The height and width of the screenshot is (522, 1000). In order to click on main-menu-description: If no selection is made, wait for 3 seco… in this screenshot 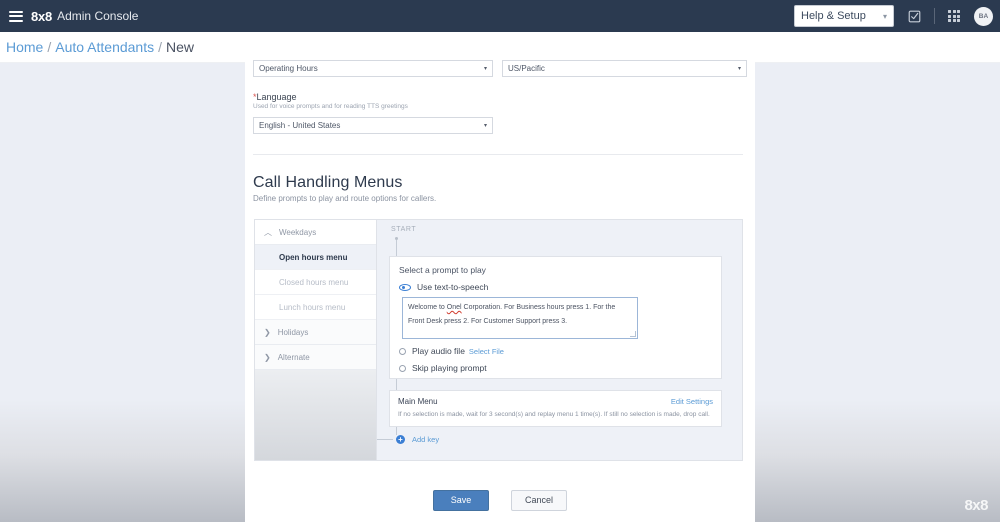, I will do `click(554, 414)`.